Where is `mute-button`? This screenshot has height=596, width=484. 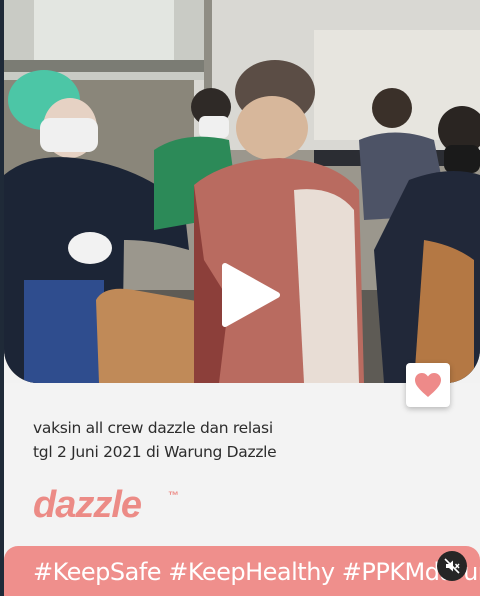
mute-button is located at coordinates (452, 566).